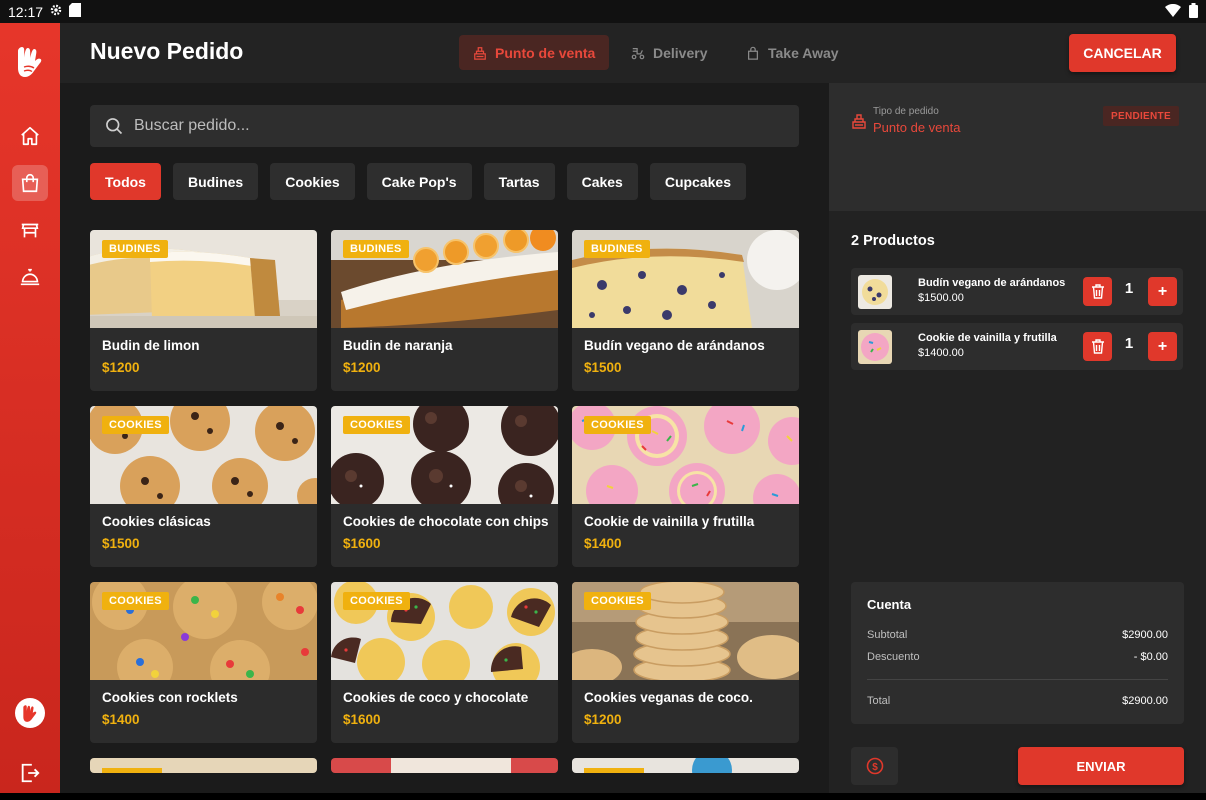 The image size is (1206, 800). I want to click on category-chip-cookies: Cookies, so click(312, 181).